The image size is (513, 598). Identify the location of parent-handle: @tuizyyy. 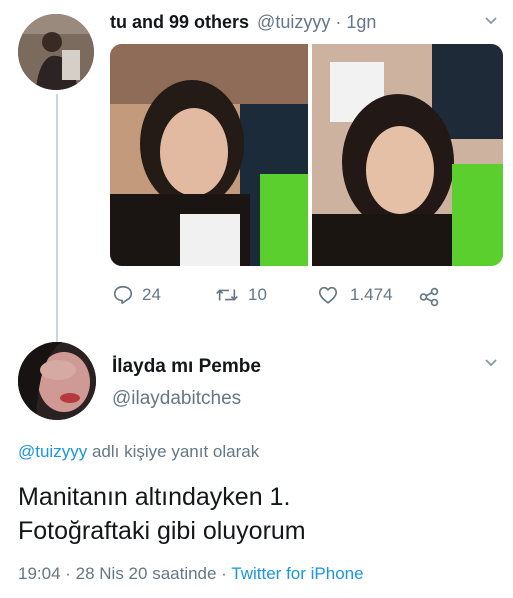
(293, 22).